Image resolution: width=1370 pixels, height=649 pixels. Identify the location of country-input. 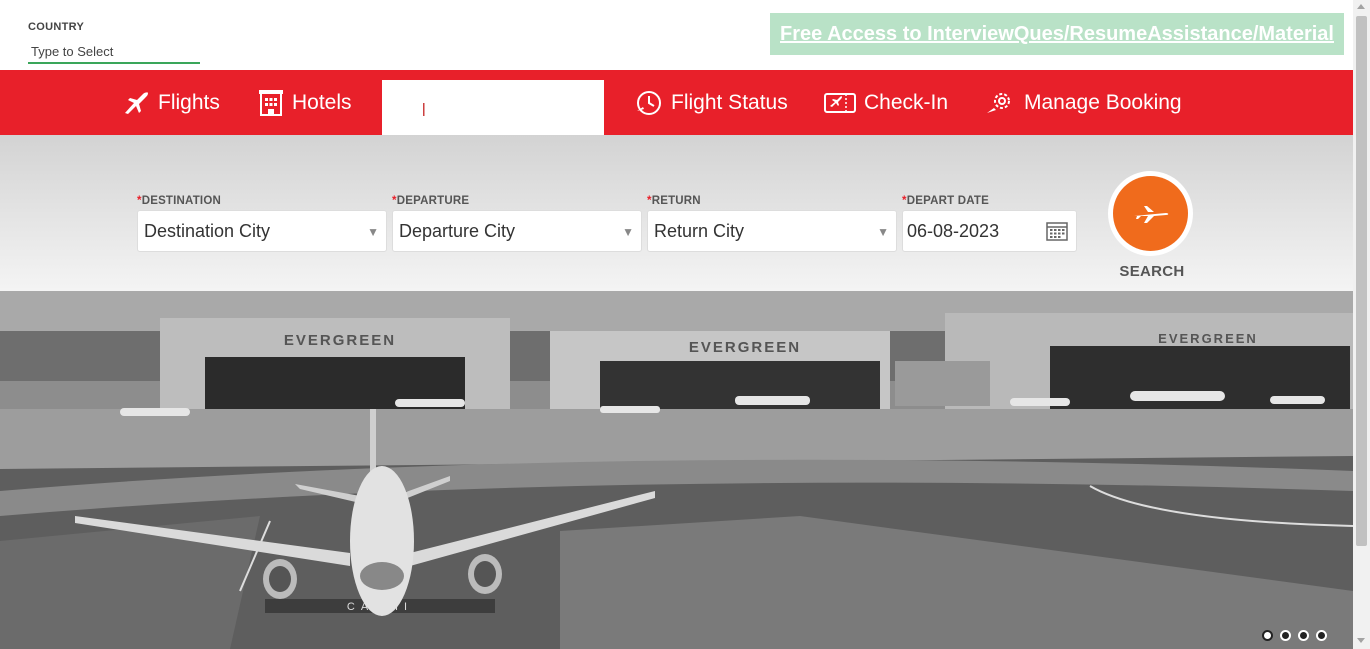
(114, 52).